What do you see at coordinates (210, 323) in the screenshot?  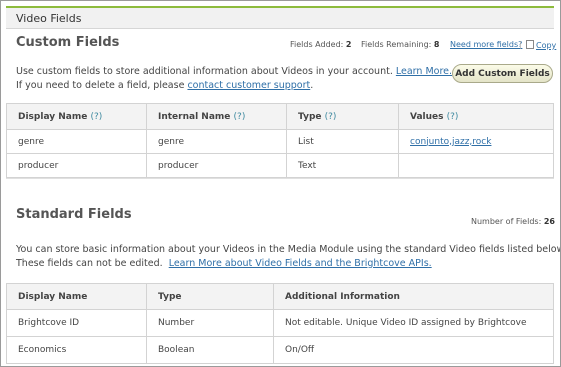 I see `cell-type: Number` at bounding box center [210, 323].